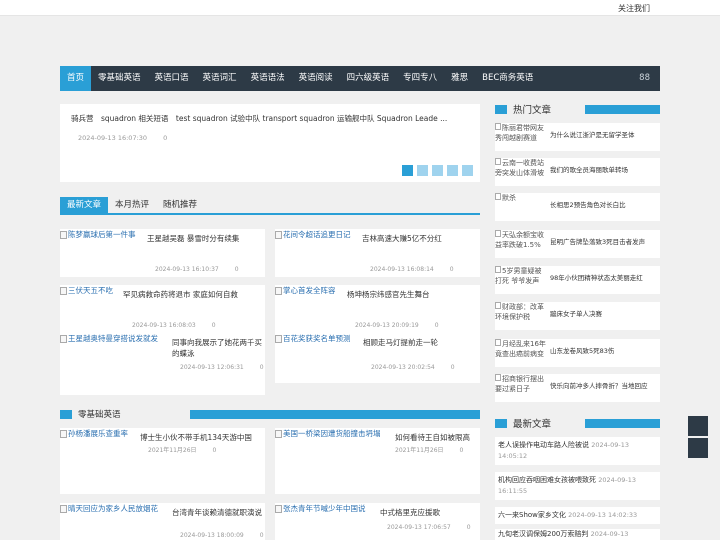  I want to click on article-title: 如何看待王自如被限高, so click(437, 437).